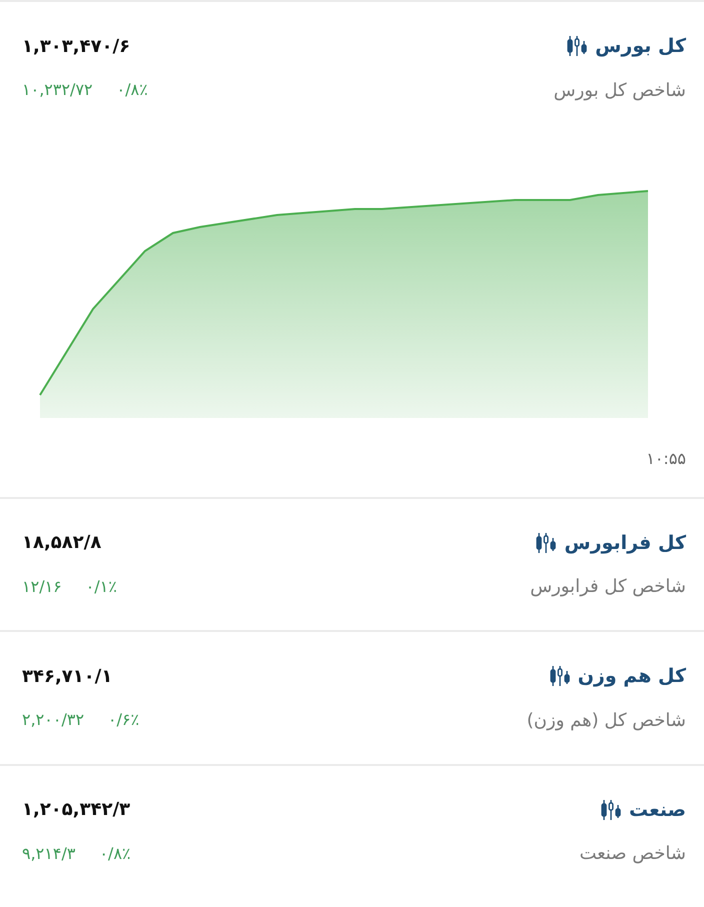 The height and width of the screenshot is (907, 704). I want to click on point-change: ۱۲/۱۶, so click(42, 587).